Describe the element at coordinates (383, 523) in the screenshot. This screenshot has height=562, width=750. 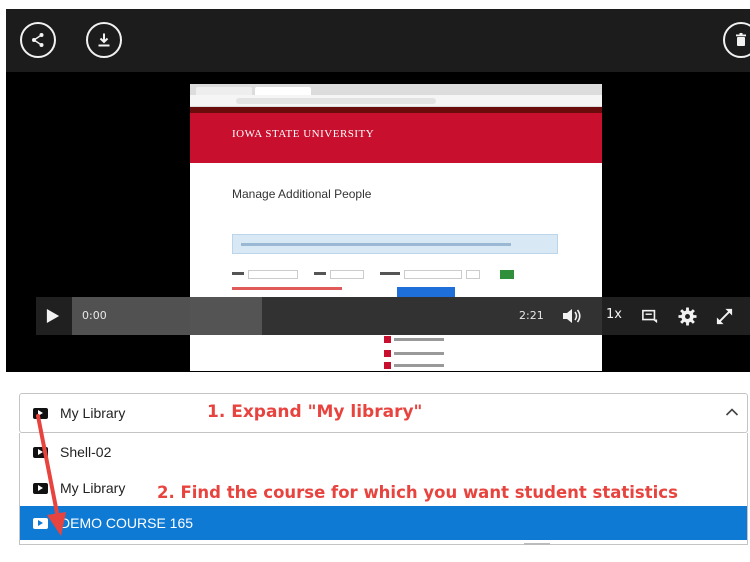
I see `list-item-demo-course-165: DEMO COURSE 165` at that location.